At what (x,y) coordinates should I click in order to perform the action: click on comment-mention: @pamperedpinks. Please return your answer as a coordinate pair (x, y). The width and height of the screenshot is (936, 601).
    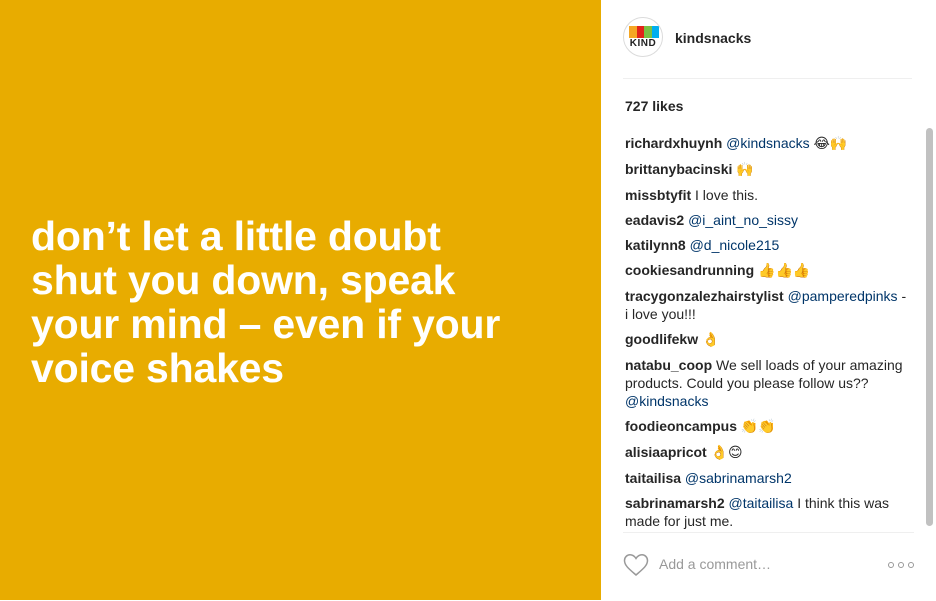
    Looking at the image, I should click on (843, 296).